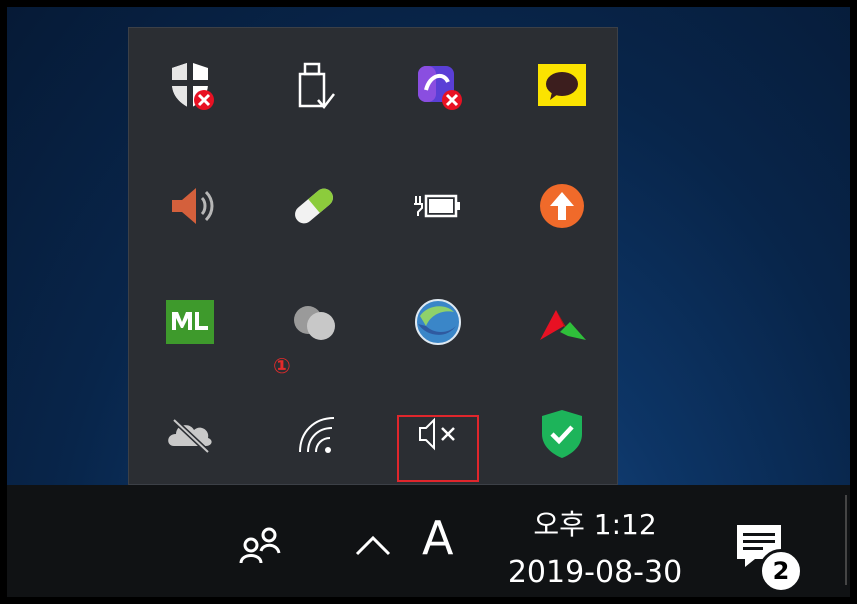 The height and width of the screenshot is (604, 857). I want to click on kakaotalk-icon, so click(562, 86).